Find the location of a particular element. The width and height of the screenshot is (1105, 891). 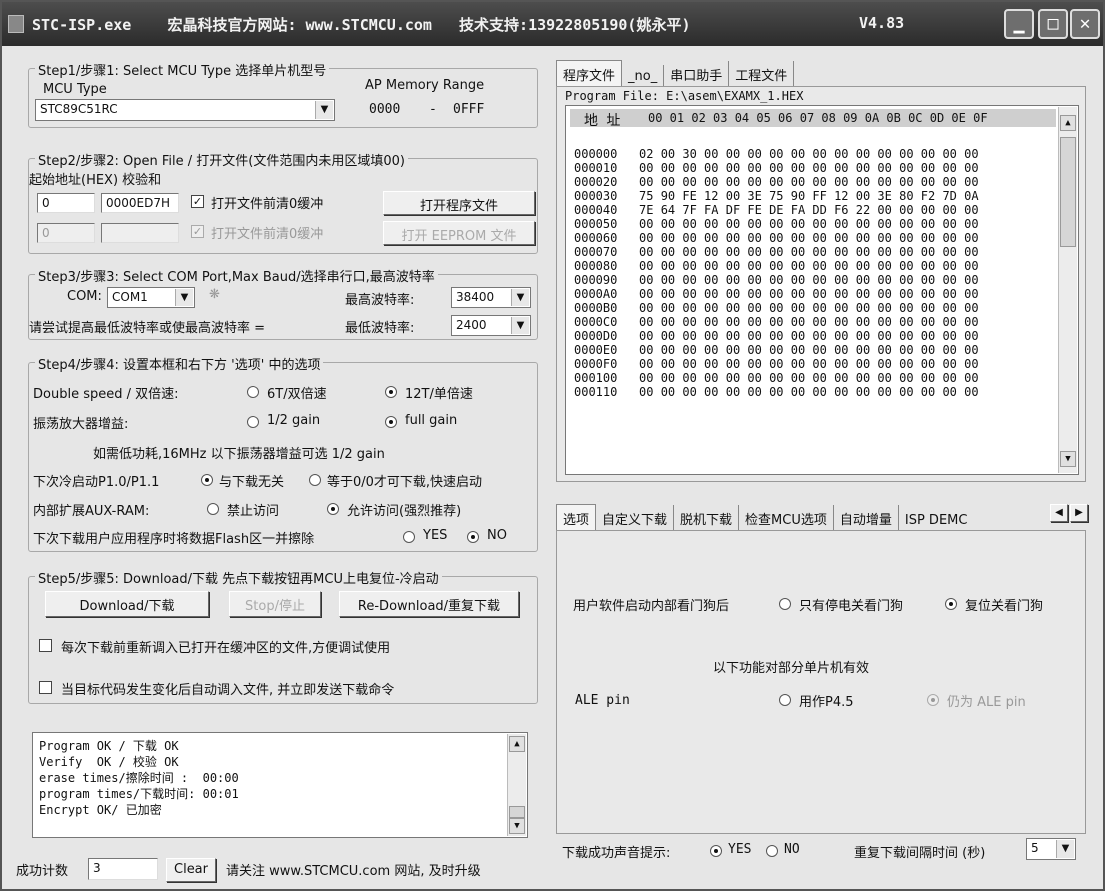

radio-unrelated is located at coordinates (207, 480).